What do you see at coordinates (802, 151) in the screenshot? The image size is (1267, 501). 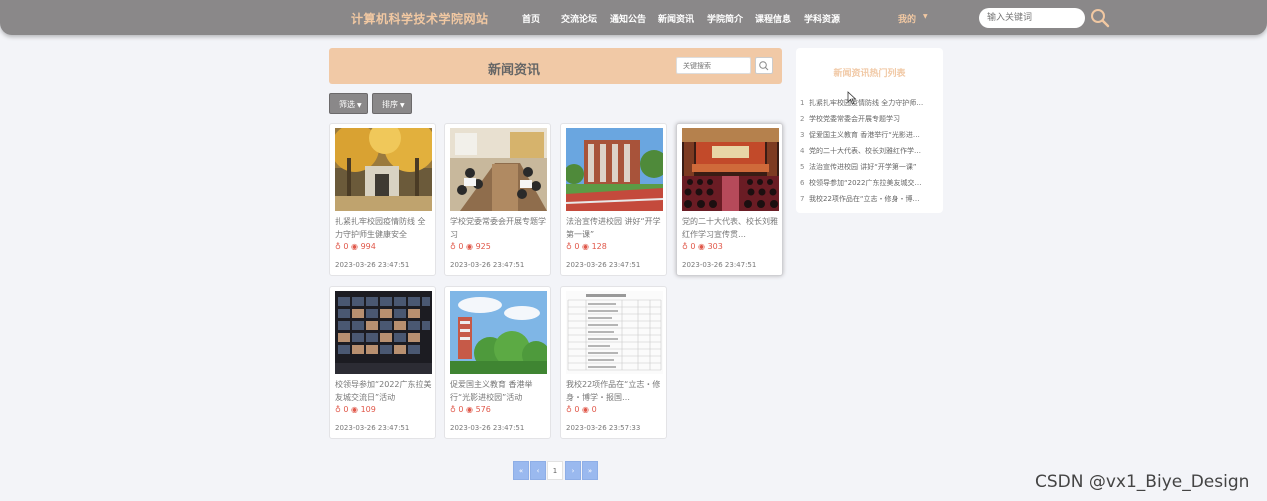 I see `hot-news-rank: 4` at bounding box center [802, 151].